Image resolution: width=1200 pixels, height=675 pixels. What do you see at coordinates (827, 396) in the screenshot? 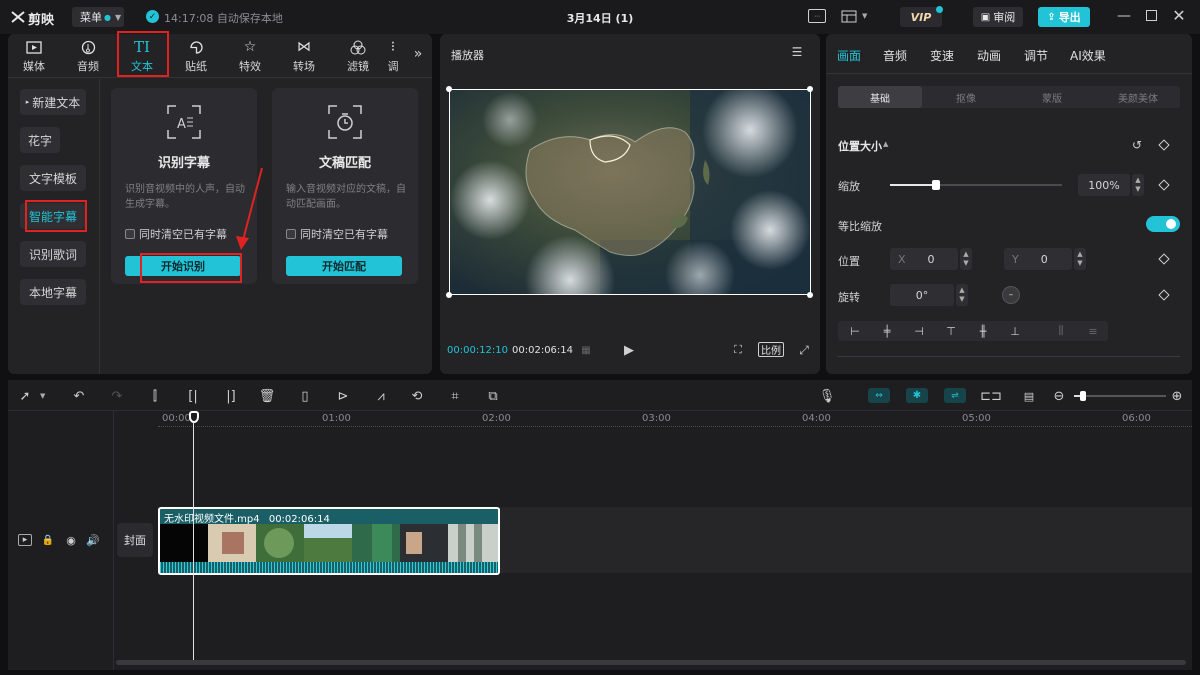
I see `microphone-icon: 🎙` at bounding box center [827, 396].